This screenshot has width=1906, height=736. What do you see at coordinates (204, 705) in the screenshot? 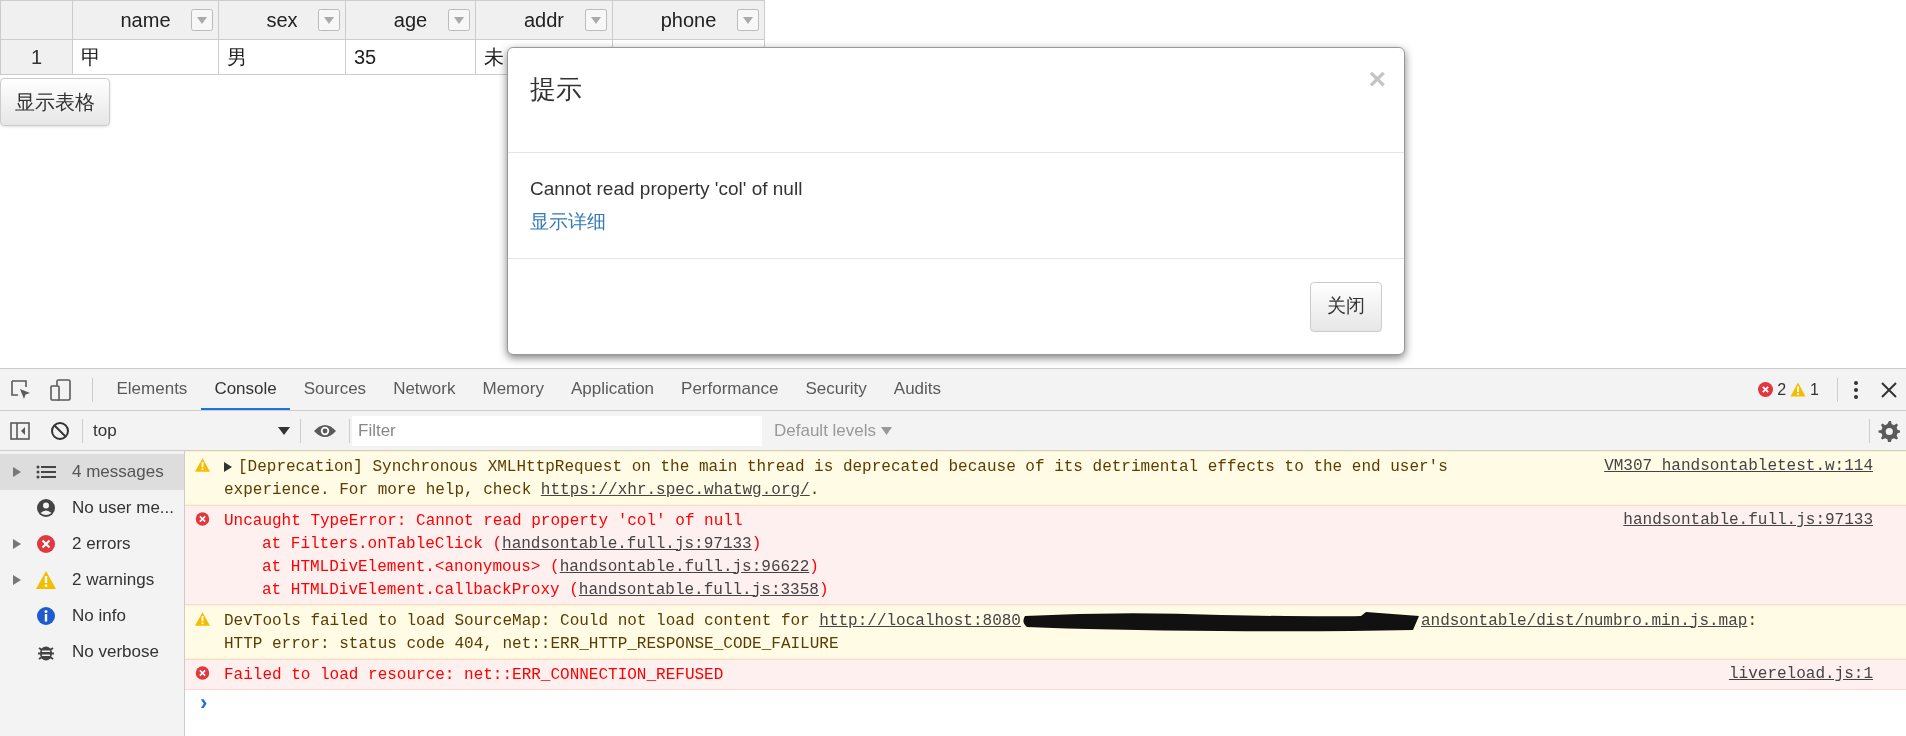
I see `prompt-caret: ›` at bounding box center [204, 705].